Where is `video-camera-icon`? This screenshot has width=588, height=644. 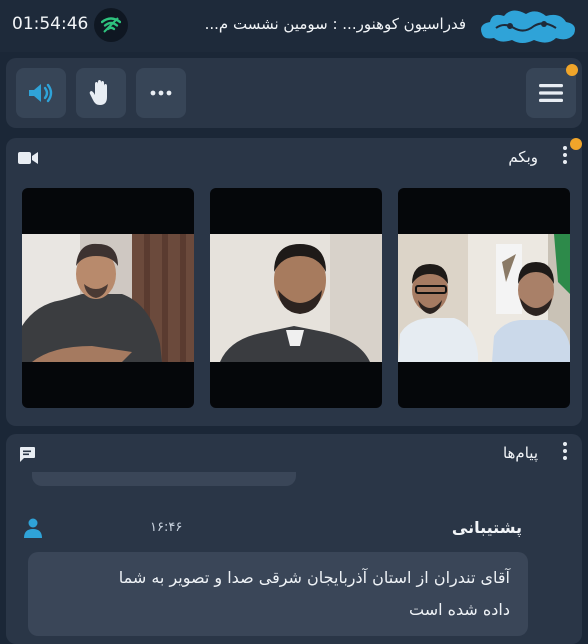 video-camera-icon is located at coordinates (28, 159).